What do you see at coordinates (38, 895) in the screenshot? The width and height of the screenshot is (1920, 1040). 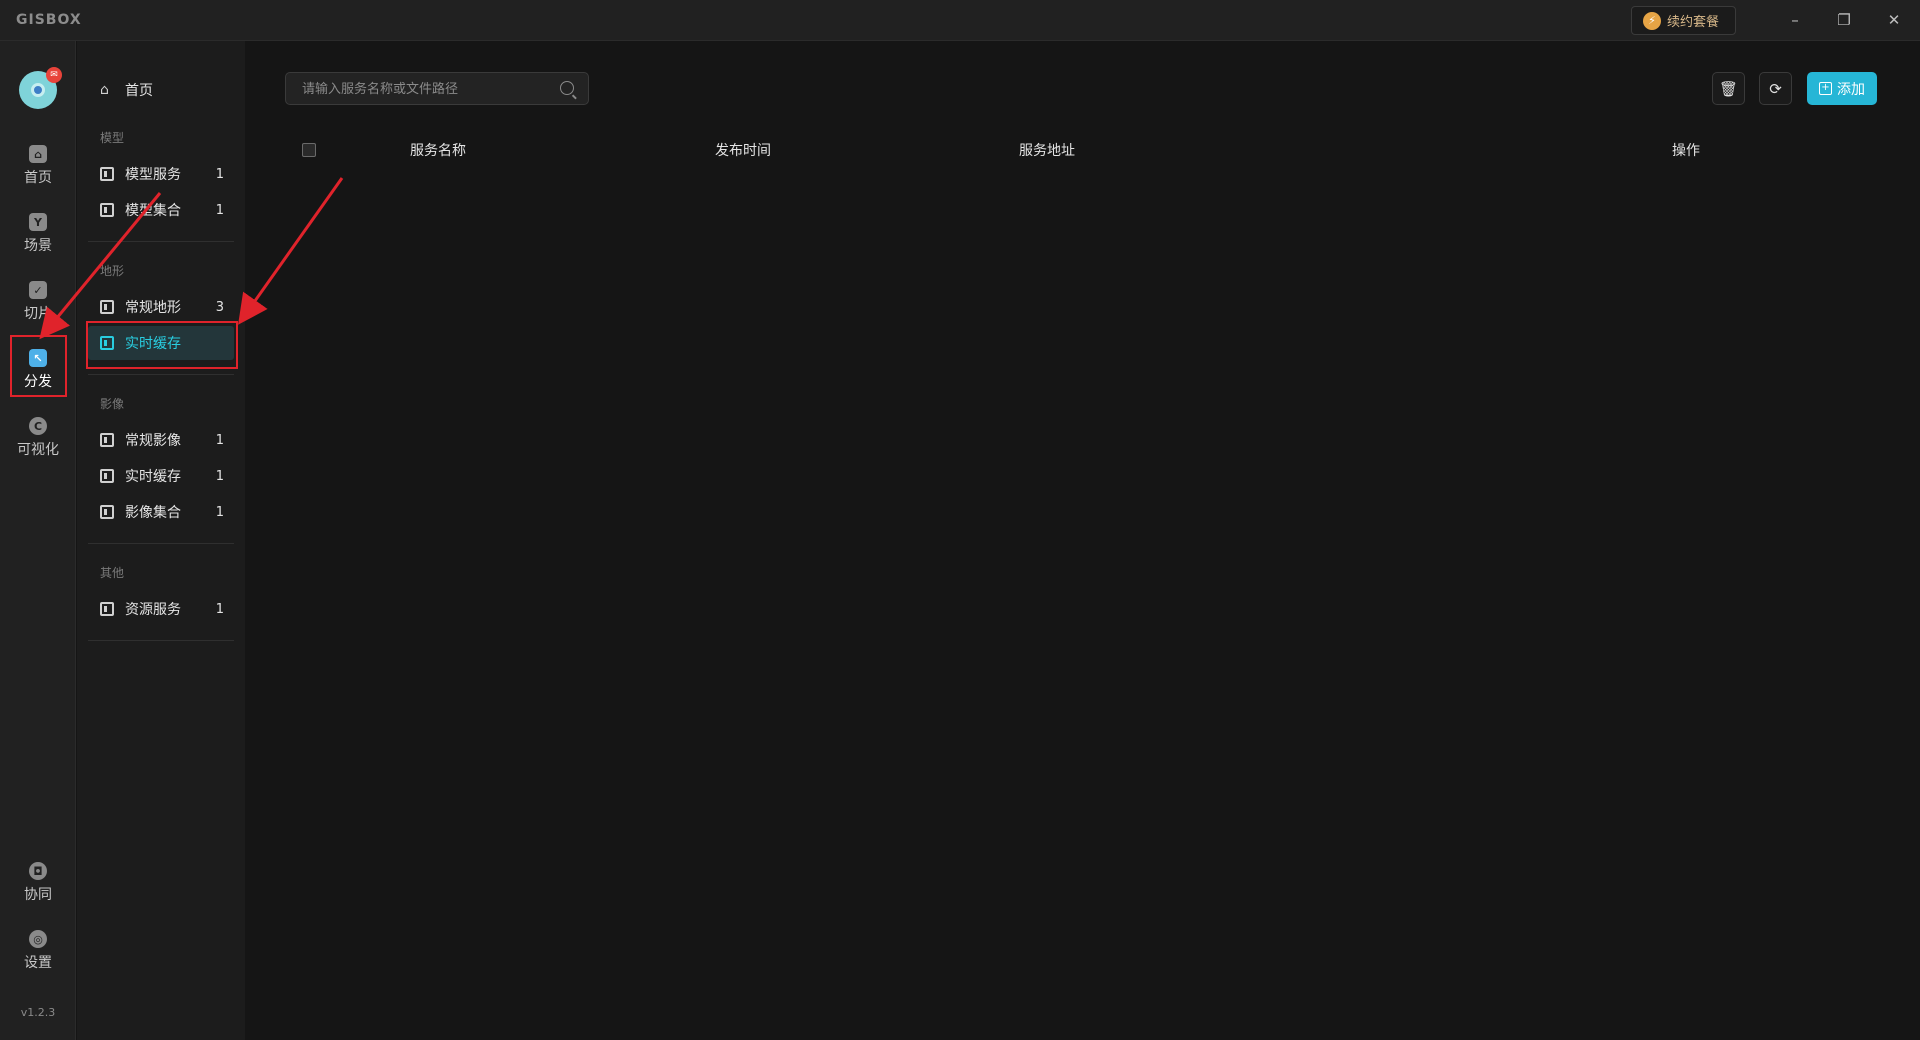 I see `rail-item-label: 协同` at bounding box center [38, 895].